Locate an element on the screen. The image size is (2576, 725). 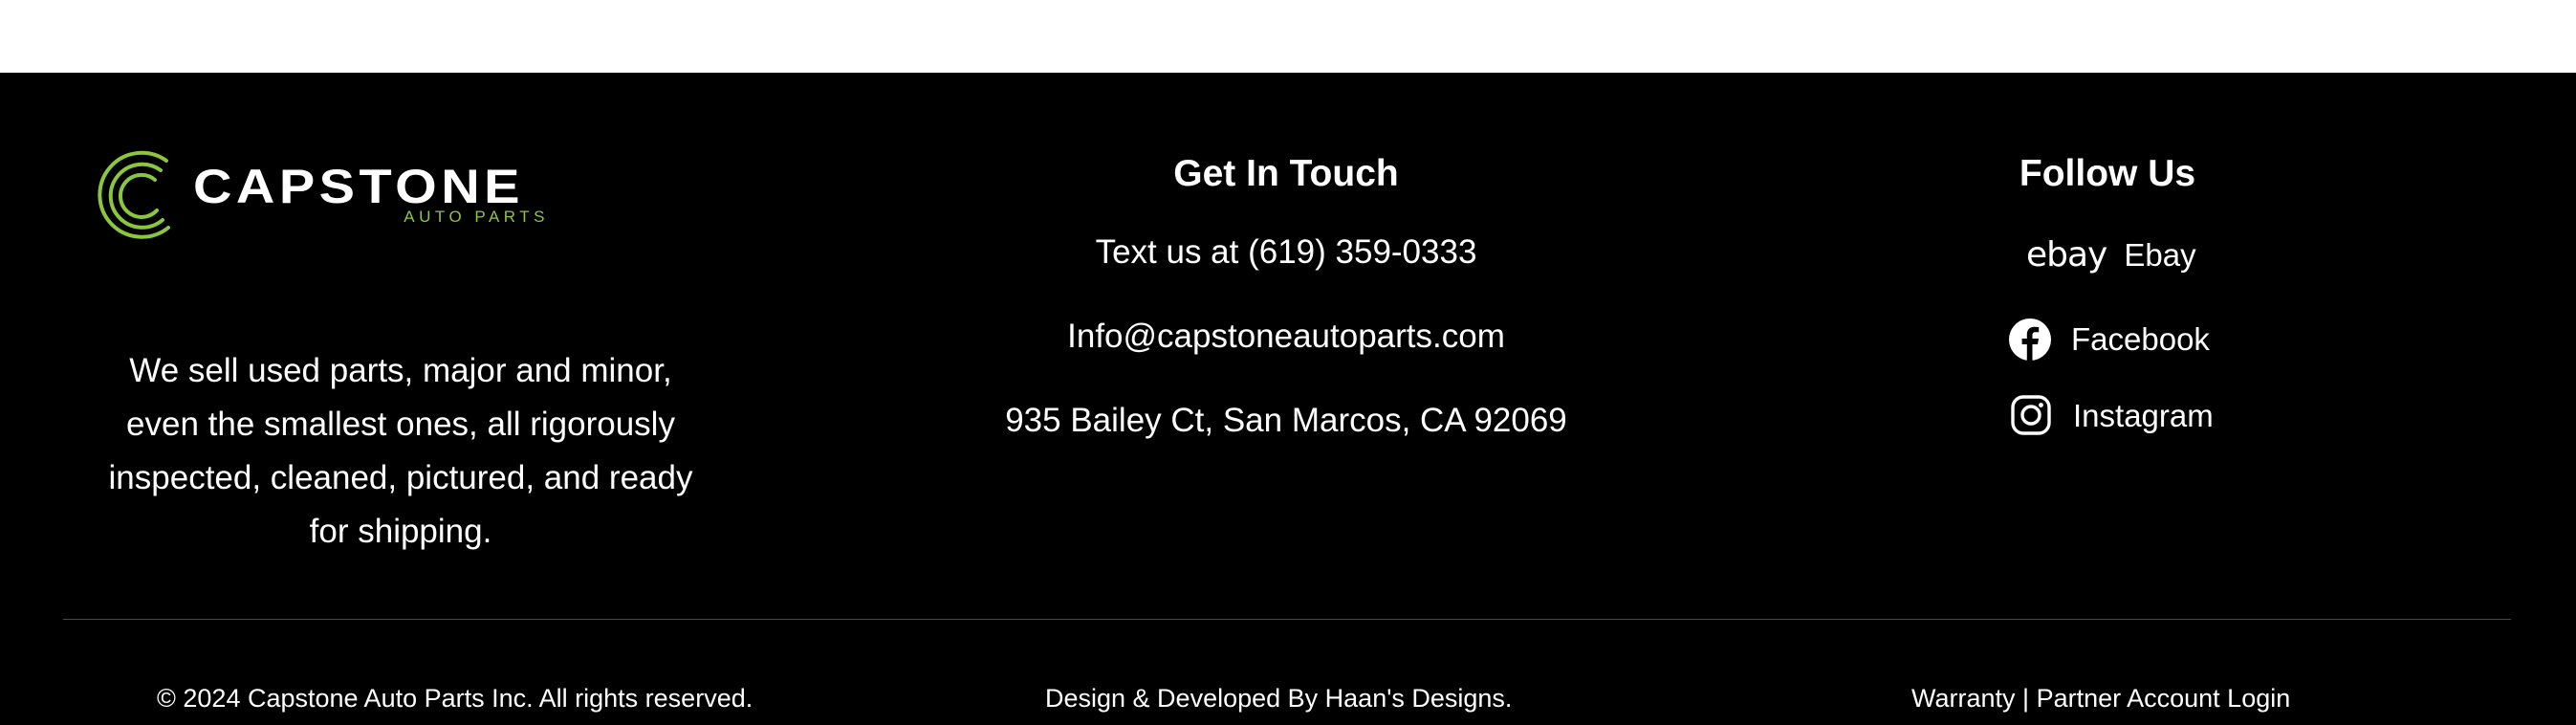
facebook-icon is located at coordinates (2030, 340).